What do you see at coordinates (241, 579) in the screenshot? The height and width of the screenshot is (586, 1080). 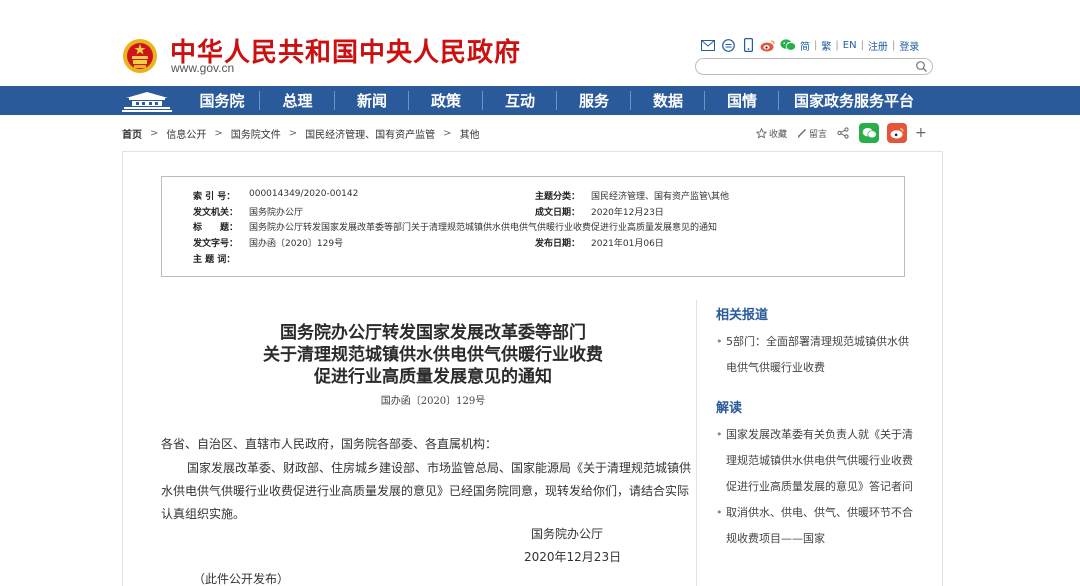 I see `article-note: （此件公开发布）` at bounding box center [241, 579].